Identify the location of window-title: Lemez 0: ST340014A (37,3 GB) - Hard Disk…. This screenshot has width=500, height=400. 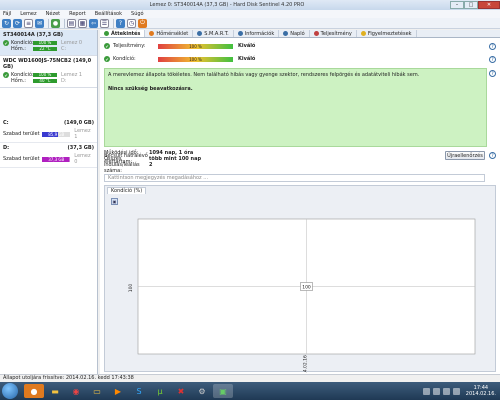
(227, 5).